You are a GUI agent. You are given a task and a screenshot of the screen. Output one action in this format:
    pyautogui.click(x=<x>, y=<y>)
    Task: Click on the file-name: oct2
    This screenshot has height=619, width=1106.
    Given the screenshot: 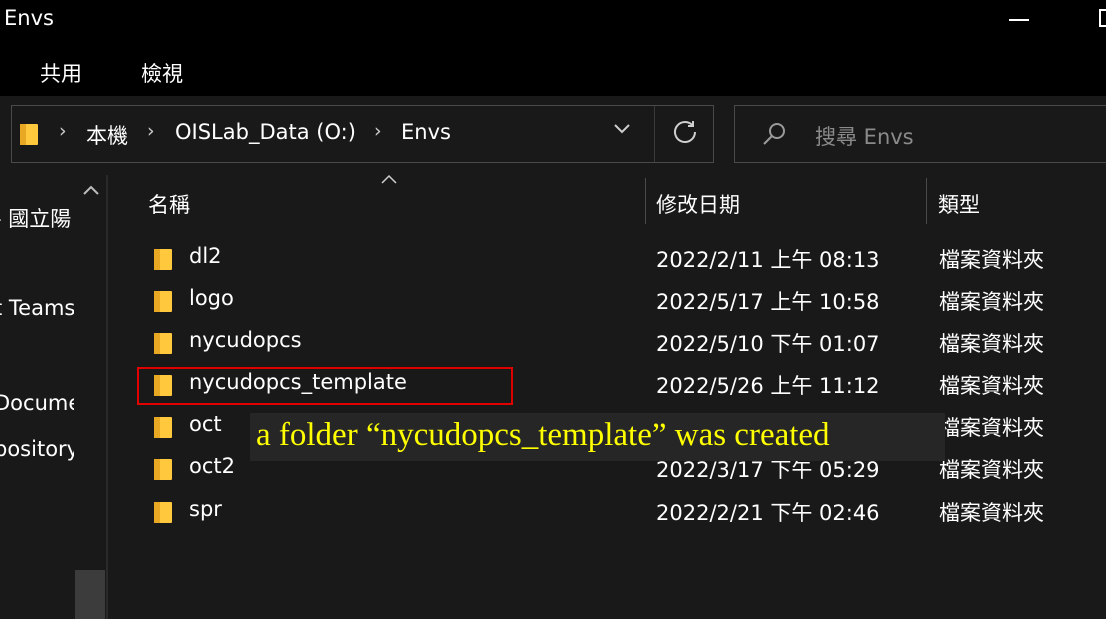 What is the action you would take?
    pyautogui.click(x=212, y=466)
    